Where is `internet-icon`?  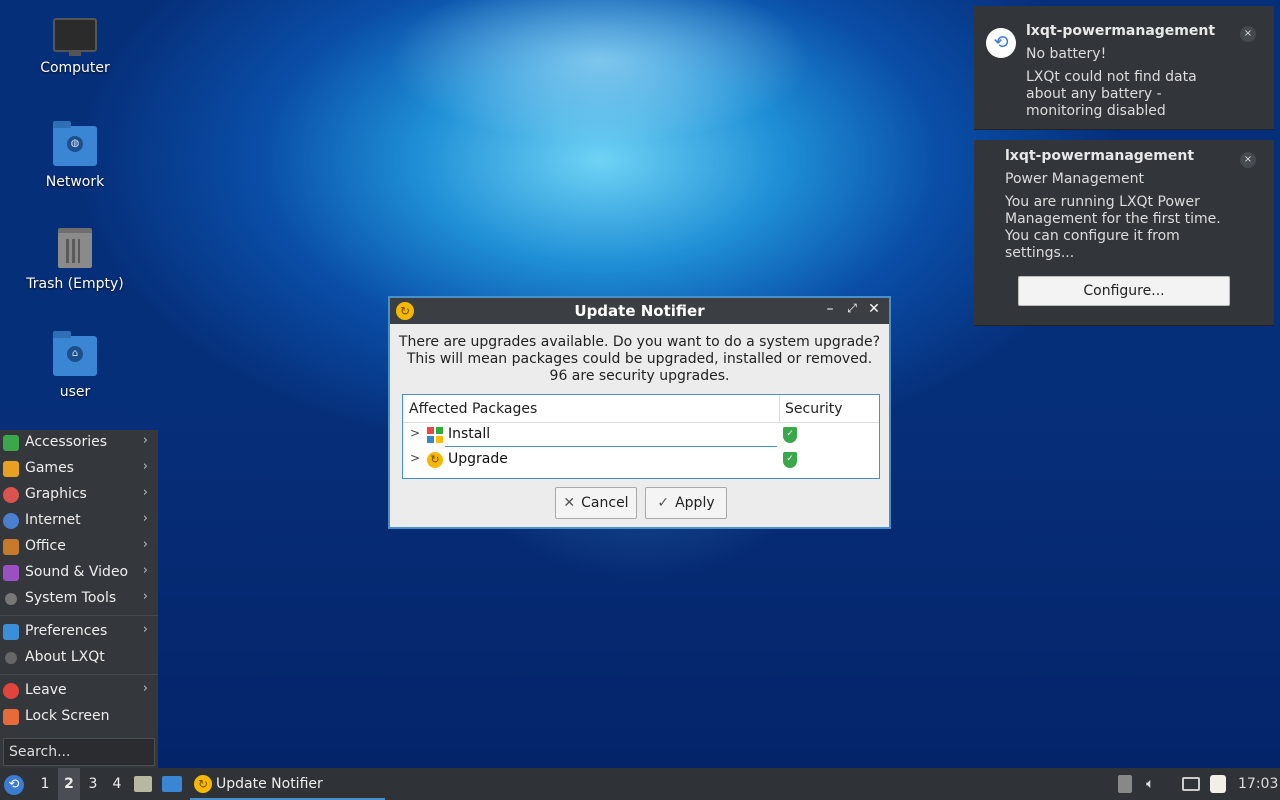 internet-icon is located at coordinates (11, 521).